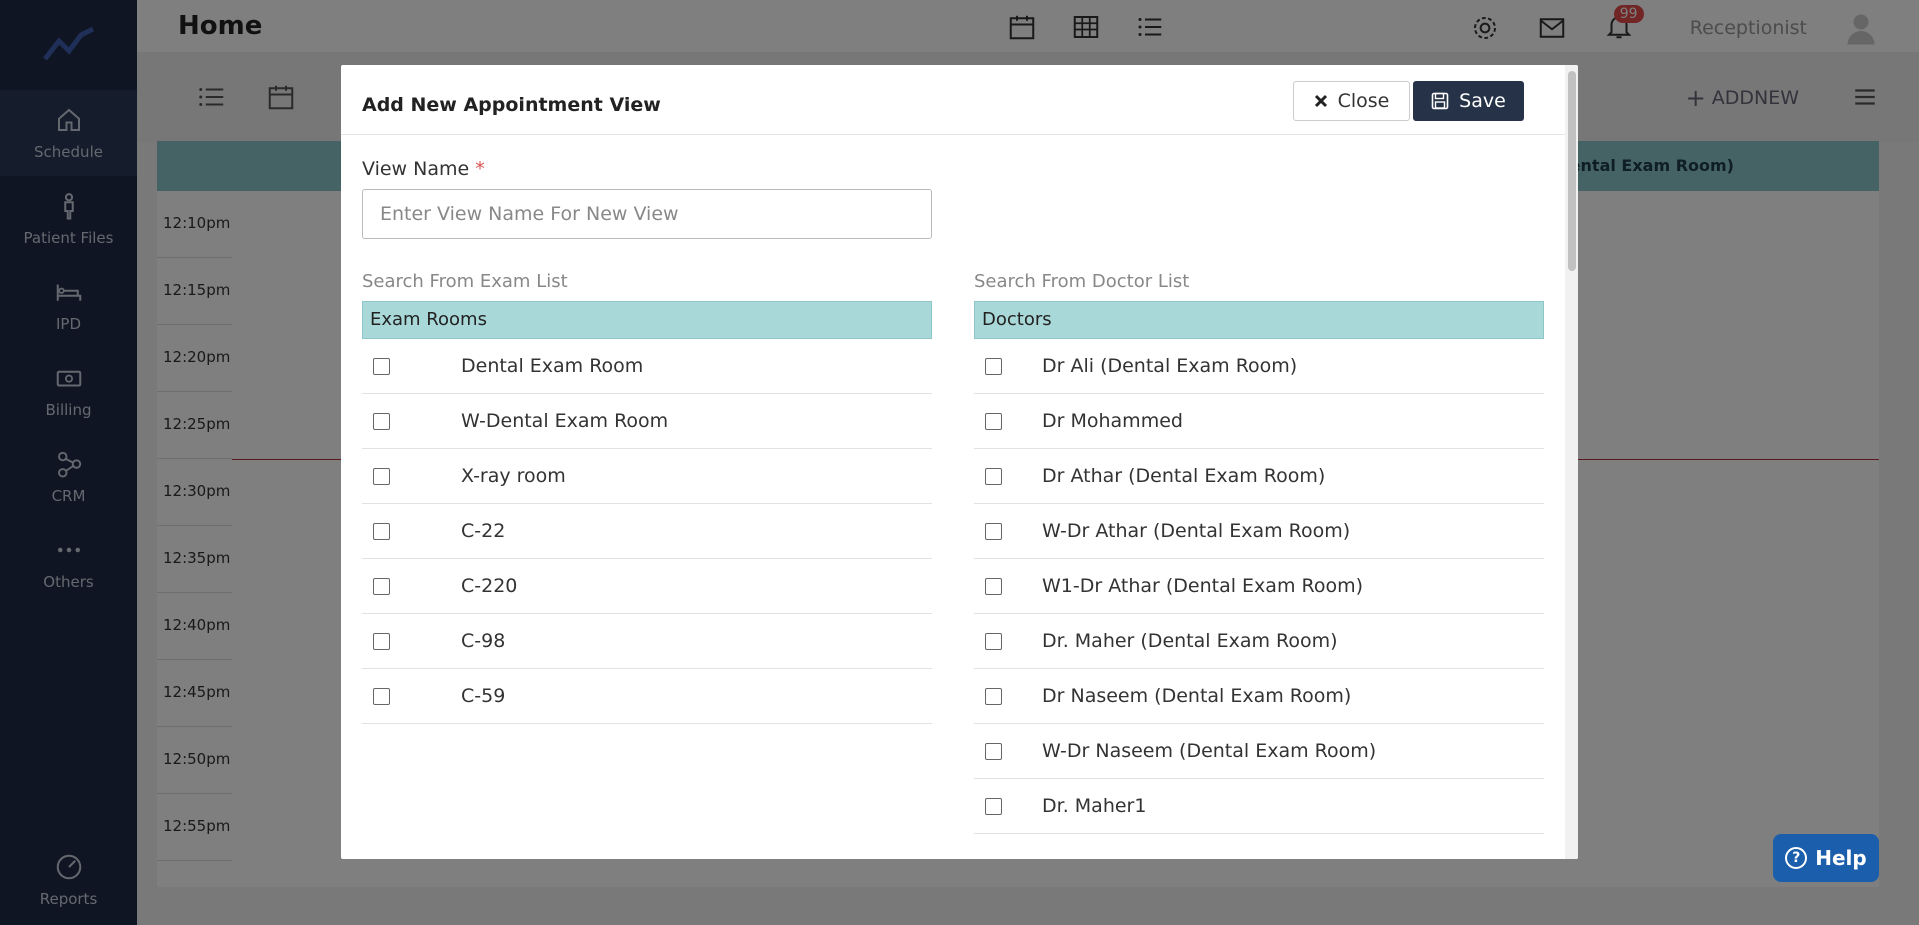  Describe the element at coordinates (1112, 421) in the screenshot. I see `list-item-label: Dr Mohammed` at that location.